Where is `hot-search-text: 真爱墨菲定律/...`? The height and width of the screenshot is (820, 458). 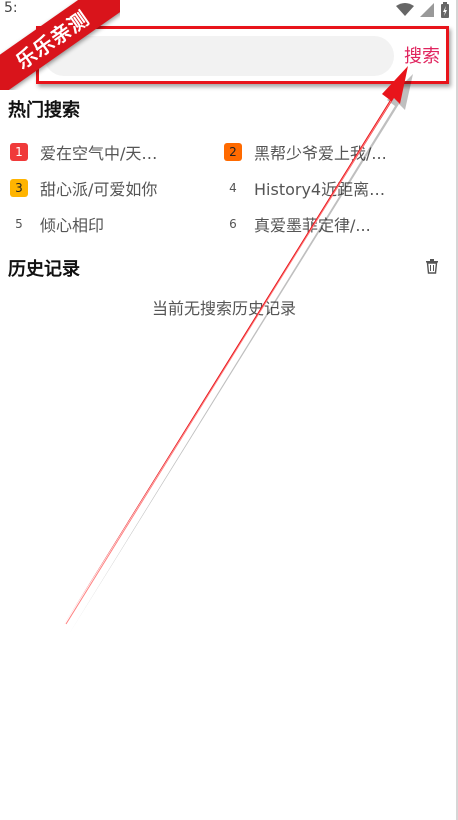
hot-search-text: 真爱墨菲定律/... is located at coordinates (312, 225).